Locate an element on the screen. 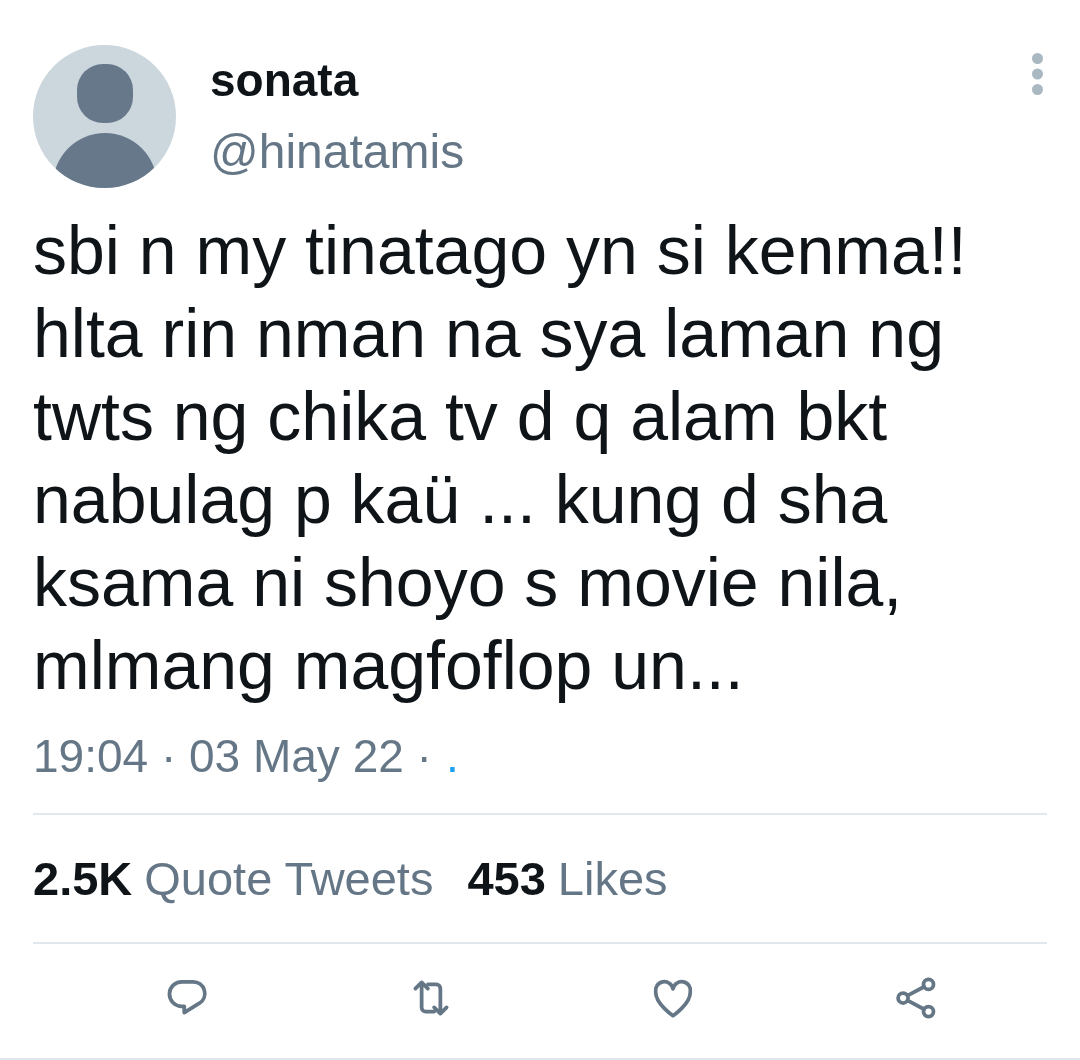 The height and width of the screenshot is (1060, 1080). stat-link: 2.5K Quote Tweets is located at coordinates (233, 878).